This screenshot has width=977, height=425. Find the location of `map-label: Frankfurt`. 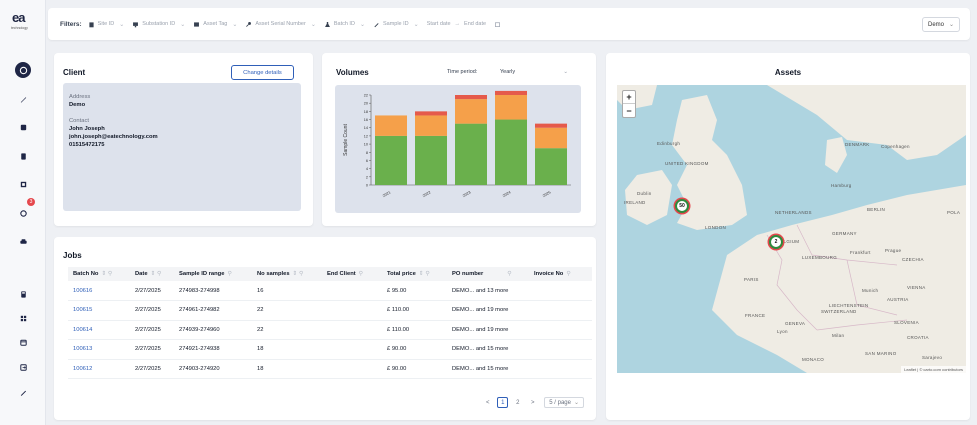

map-label: Frankfurt is located at coordinates (860, 252).